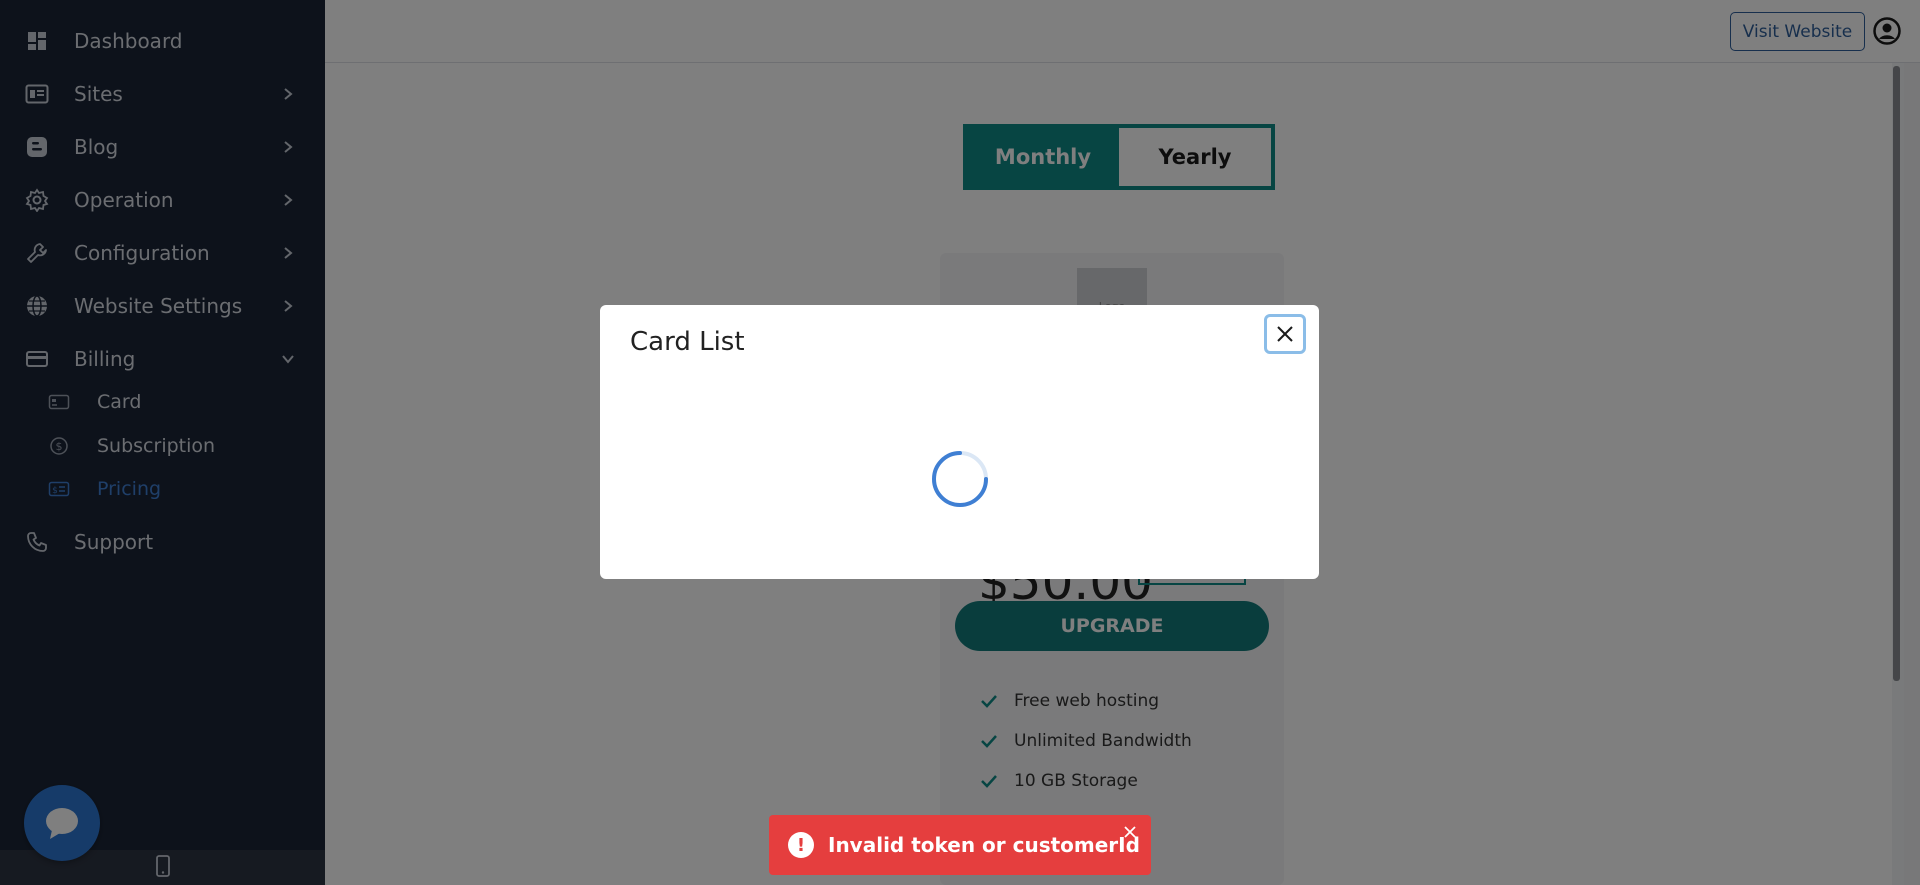 This screenshot has width=1920, height=885. I want to click on close-icon, so click(1285, 334).